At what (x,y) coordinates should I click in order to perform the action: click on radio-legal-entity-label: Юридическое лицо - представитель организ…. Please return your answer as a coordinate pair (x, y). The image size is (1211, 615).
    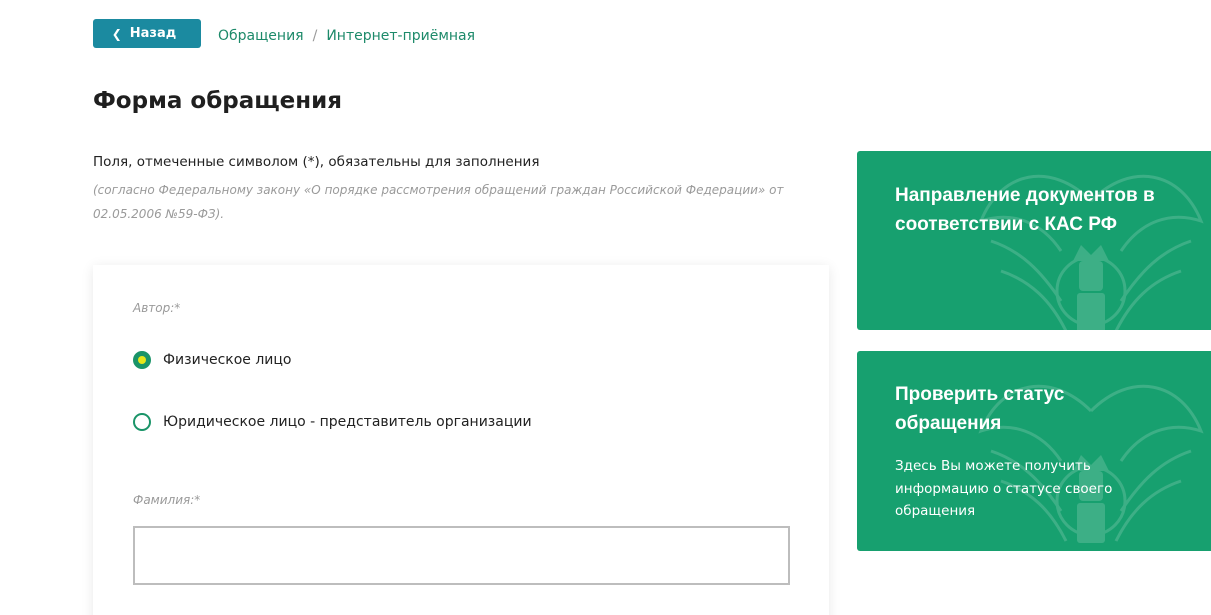
    Looking at the image, I should click on (347, 422).